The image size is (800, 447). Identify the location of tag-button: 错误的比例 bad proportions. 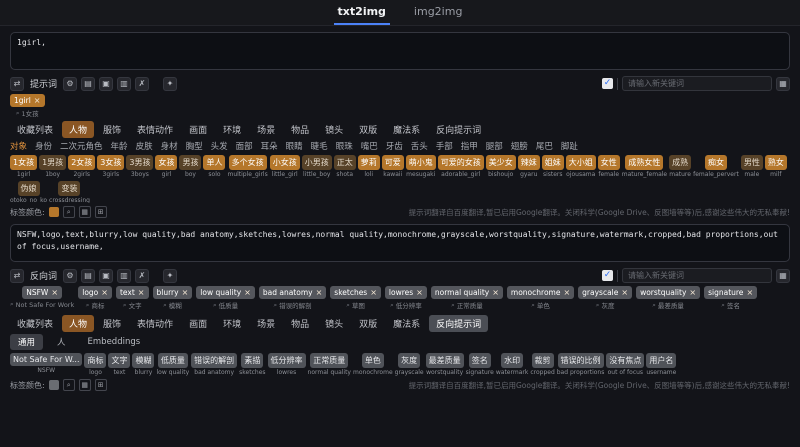
(580, 364).